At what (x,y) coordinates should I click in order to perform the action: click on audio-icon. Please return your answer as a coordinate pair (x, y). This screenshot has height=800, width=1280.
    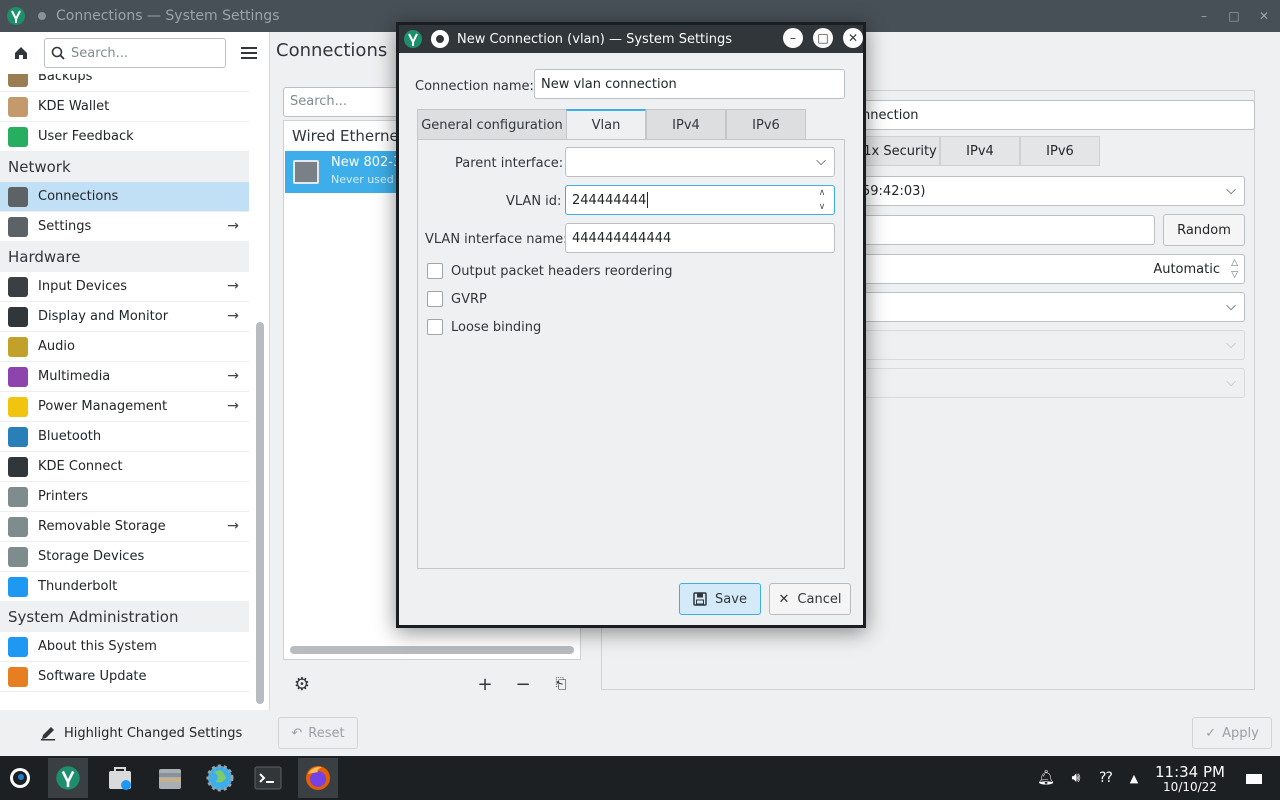
    Looking at the image, I should click on (18, 346).